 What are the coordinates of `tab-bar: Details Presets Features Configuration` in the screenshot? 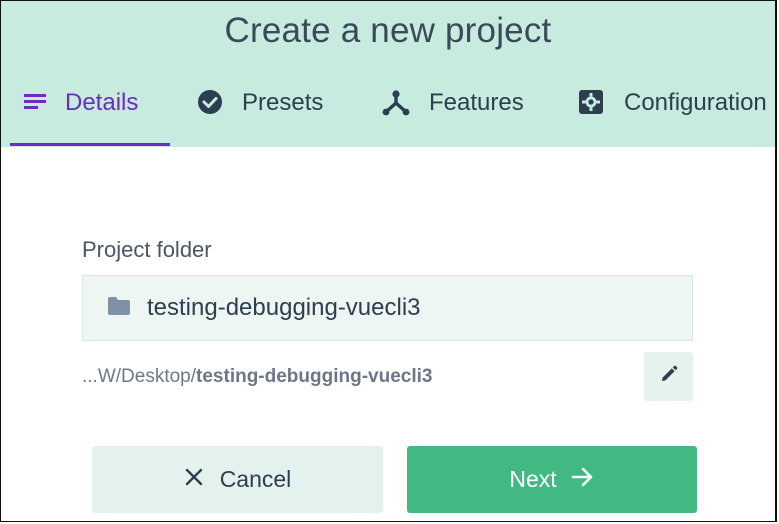 It's located at (388, 118).